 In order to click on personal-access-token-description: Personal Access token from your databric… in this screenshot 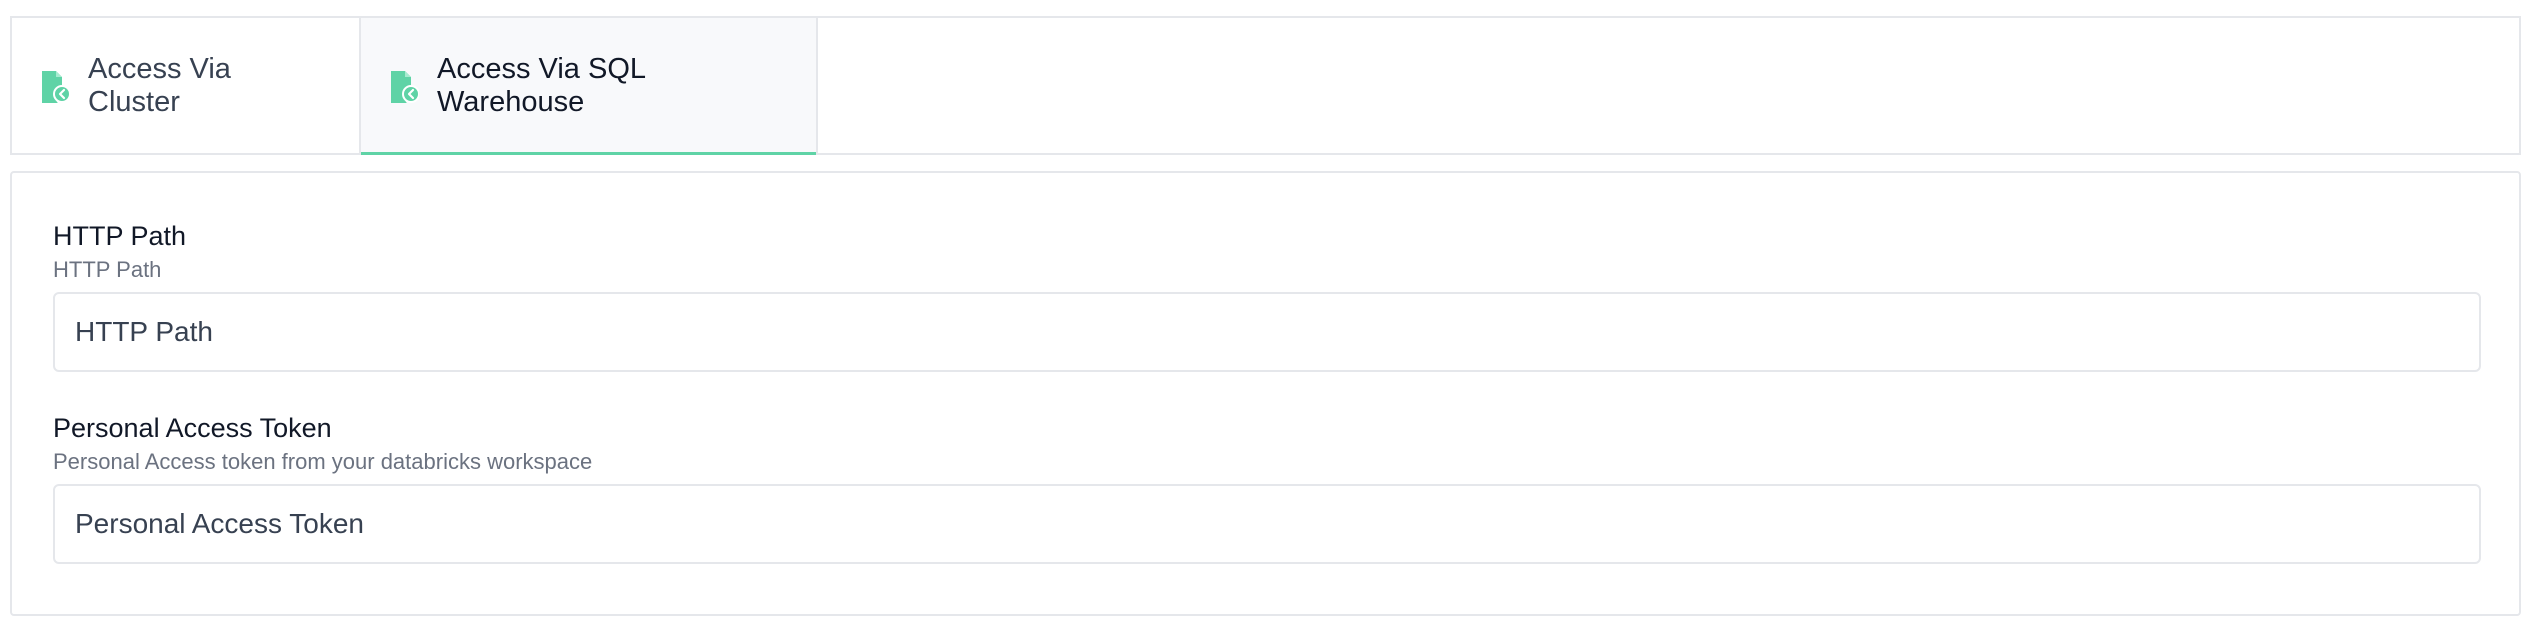, I will do `click(323, 461)`.